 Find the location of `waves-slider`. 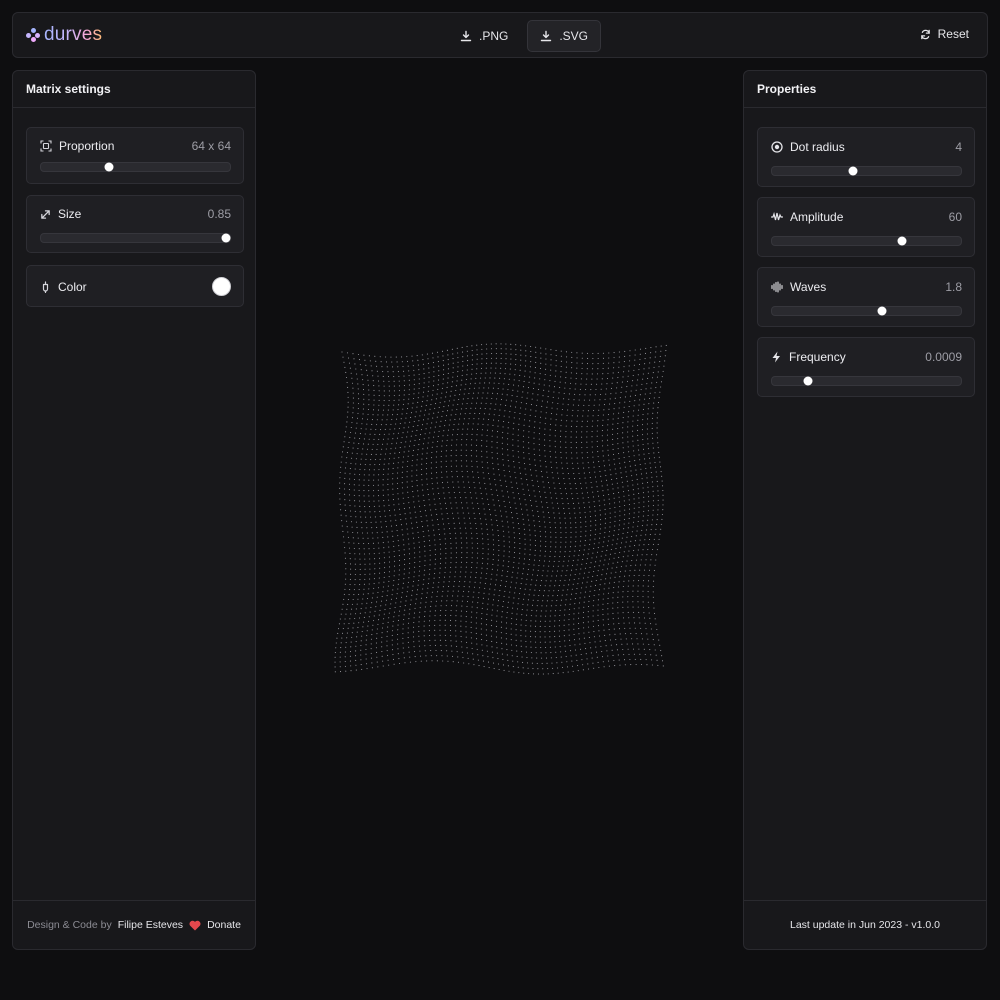

waves-slider is located at coordinates (866, 311).